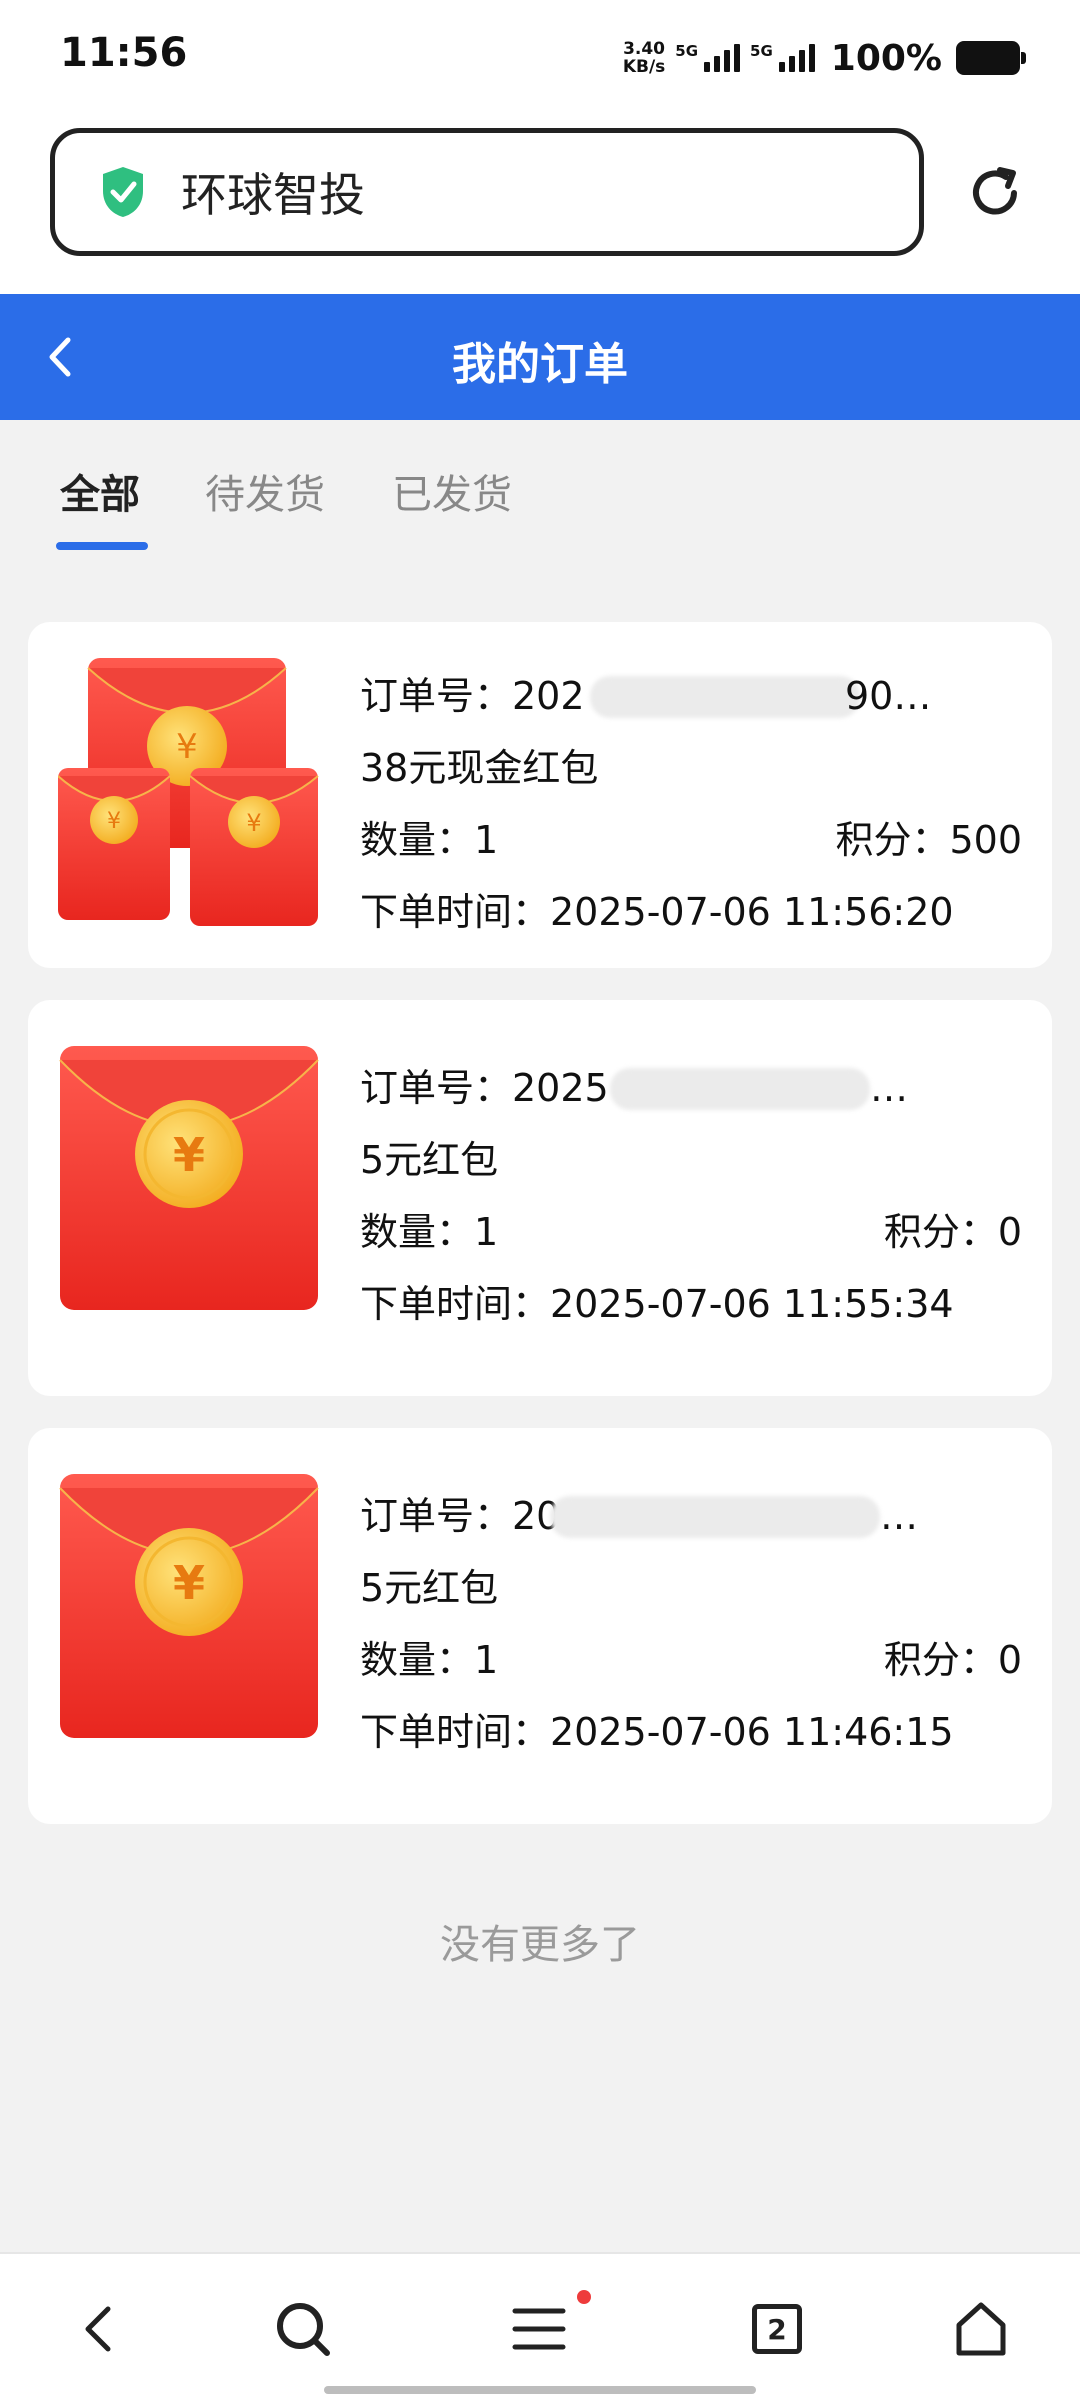 This screenshot has height=2400, width=1080. I want to click on status-icons: 3.40 KB/s 5G 5G 100%, so click(824, 58).